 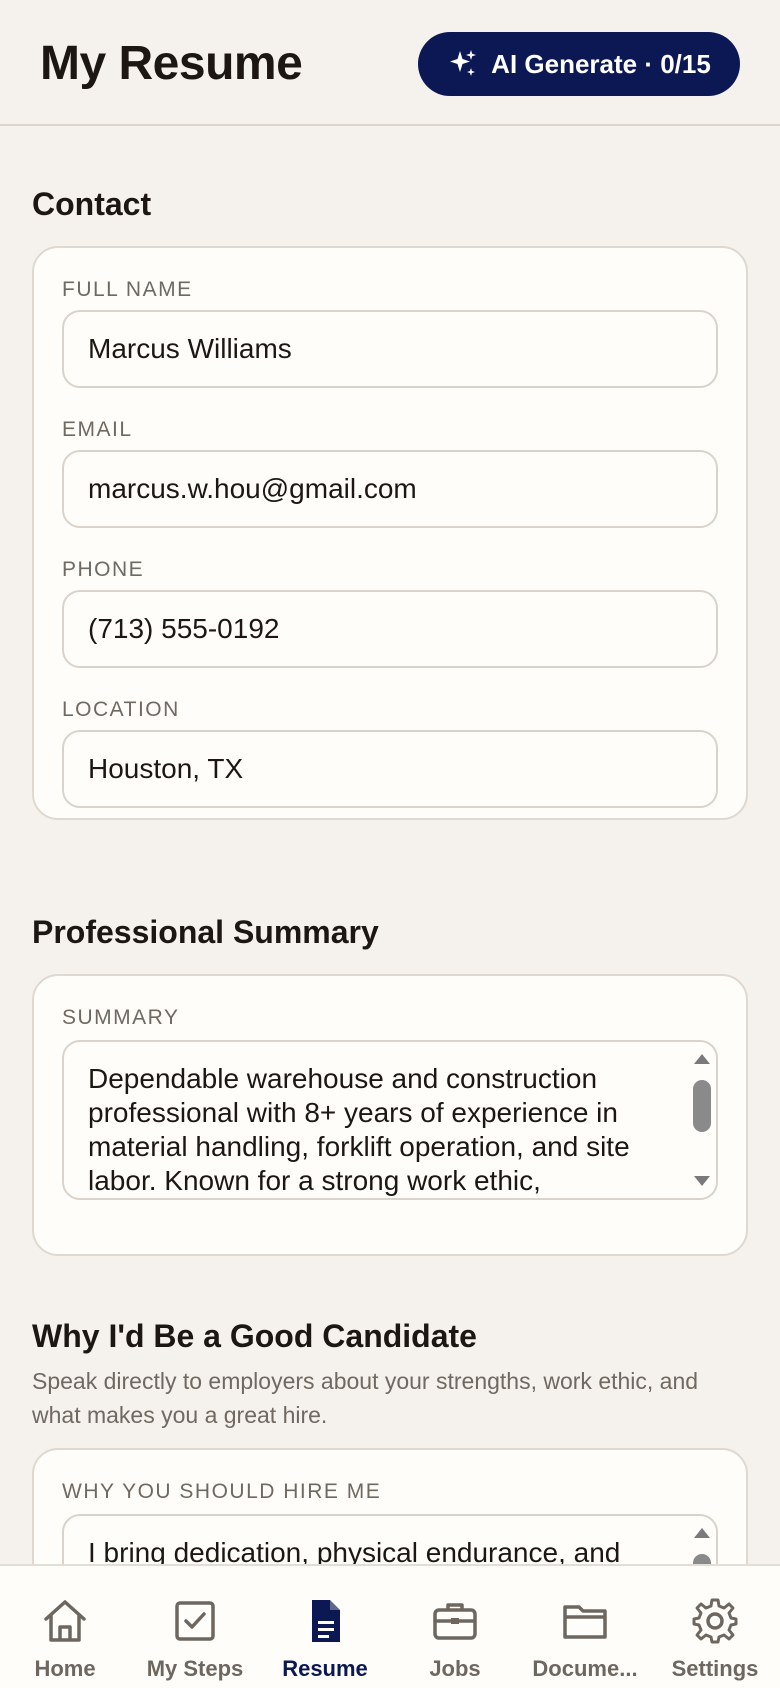 I want to click on document-icon, so click(x=326, y=1621).